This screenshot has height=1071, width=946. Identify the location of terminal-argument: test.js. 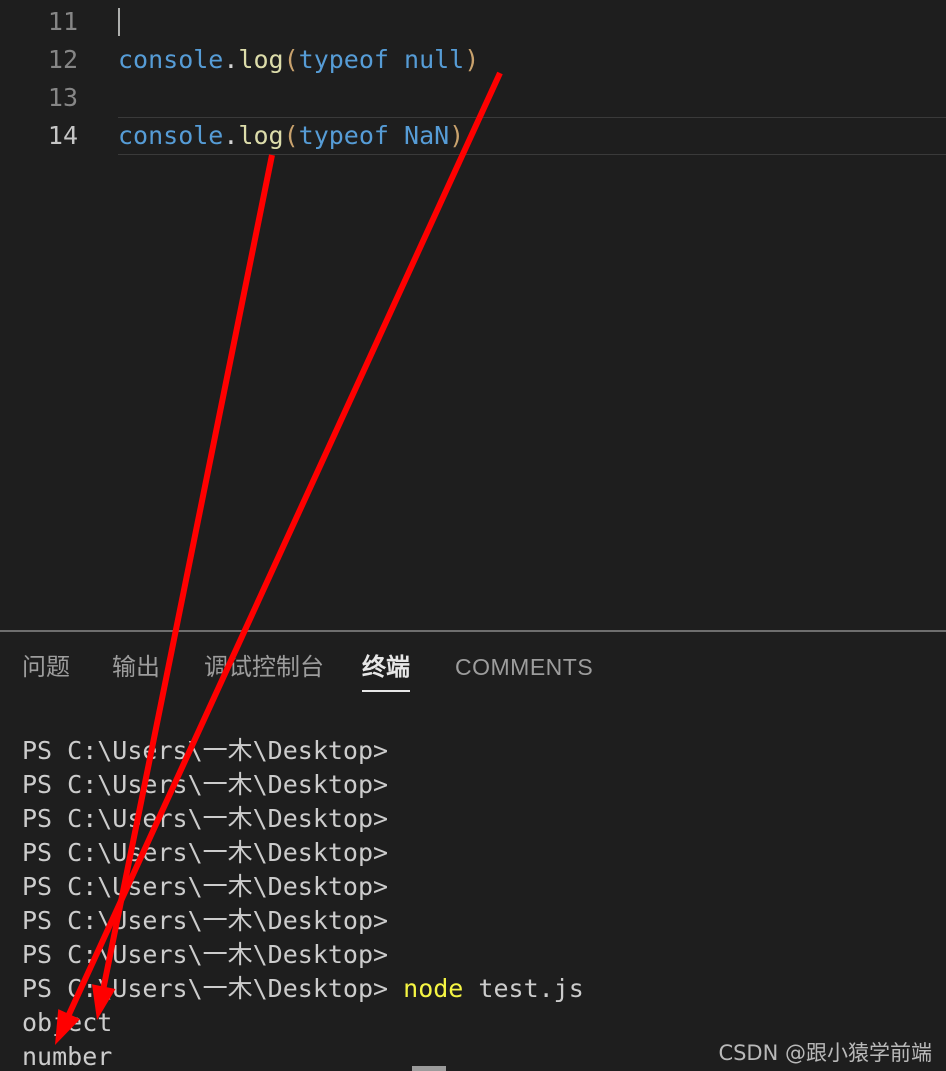
(523, 988).